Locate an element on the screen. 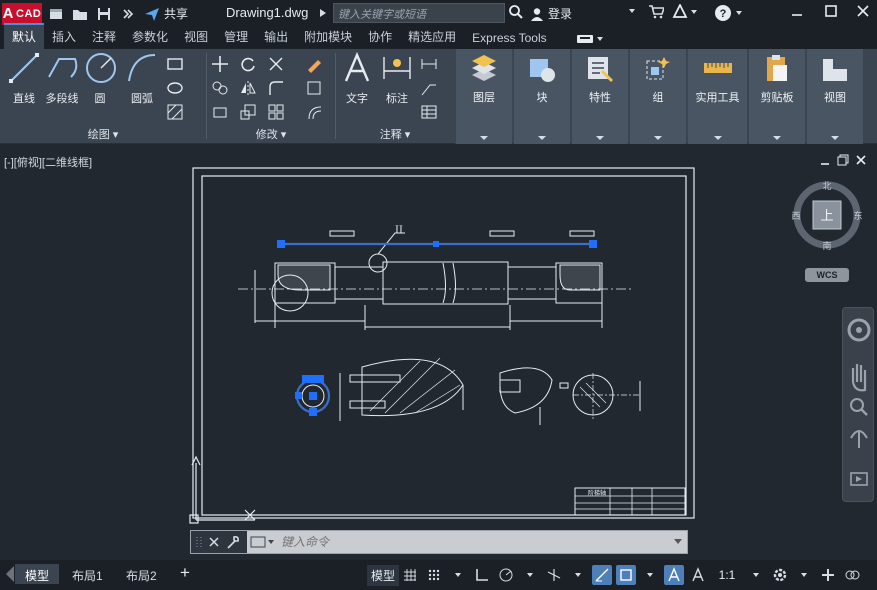  showmotion-icon is located at coordinates (859, 479).